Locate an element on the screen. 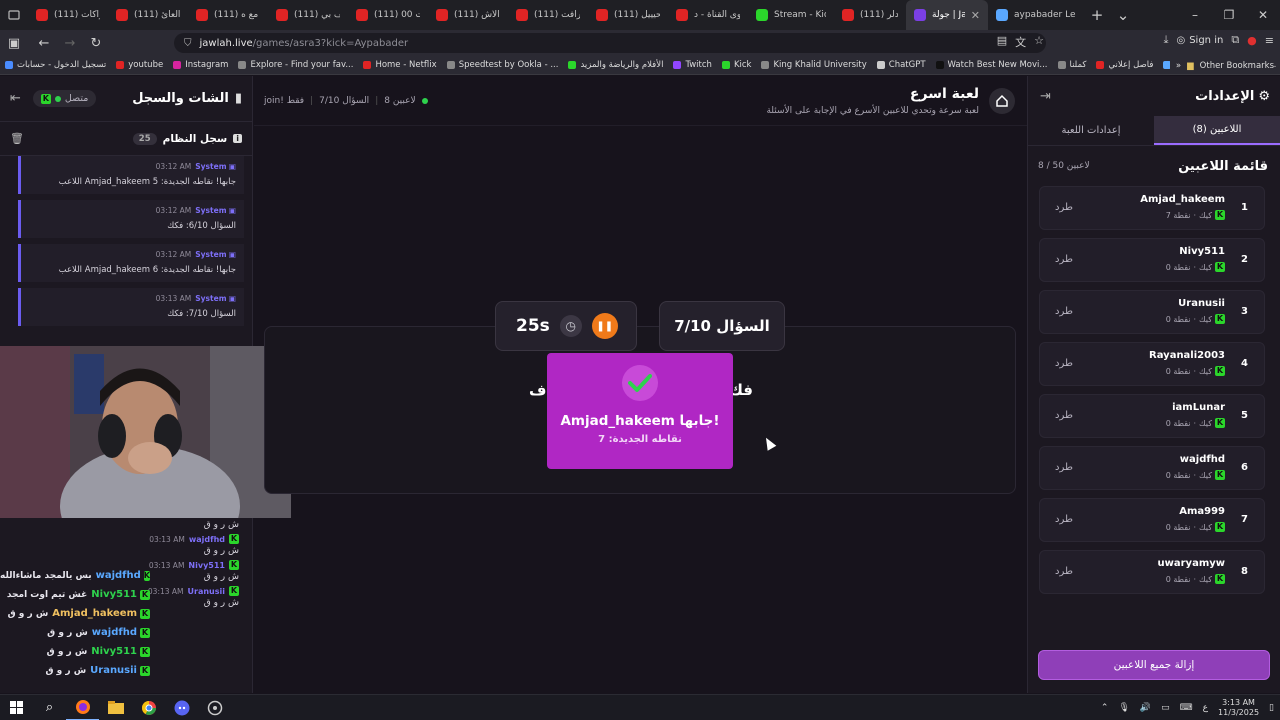 The height and width of the screenshot is (720, 1280). chevron-right-icon: » is located at coordinates (1178, 66).